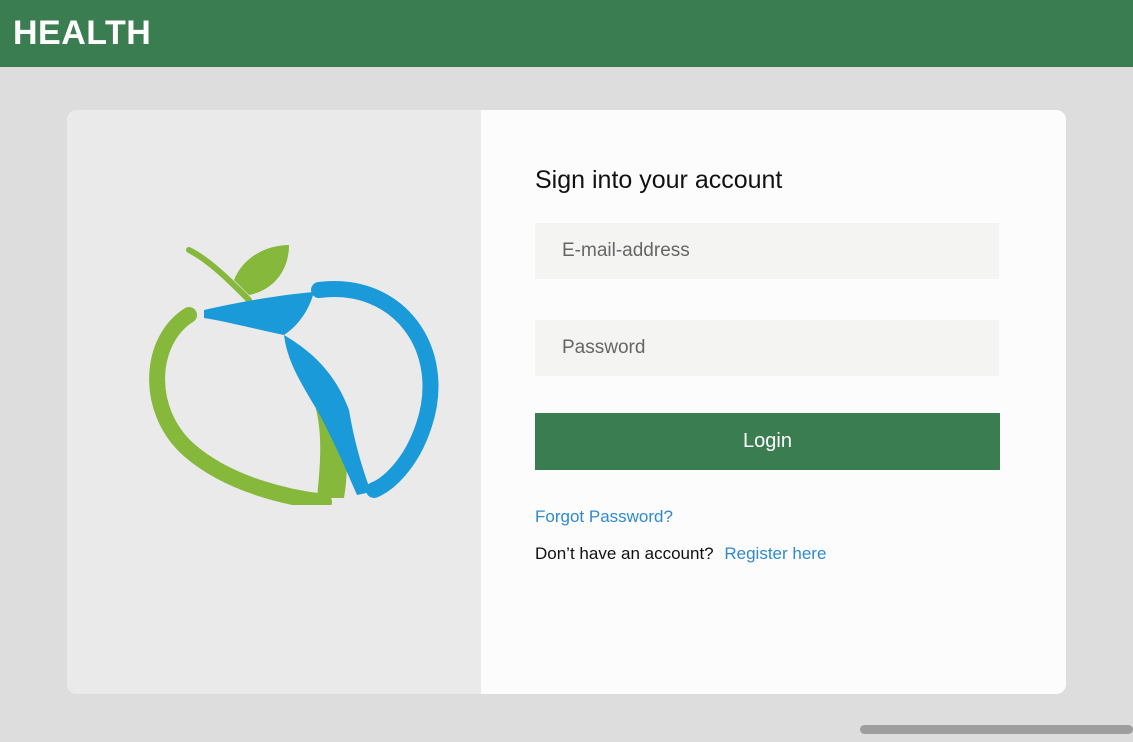 This screenshot has height=742, width=1133. Describe the element at coordinates (659, 180) in the screenshot. I see `form-title: Sign into your account` at that location.